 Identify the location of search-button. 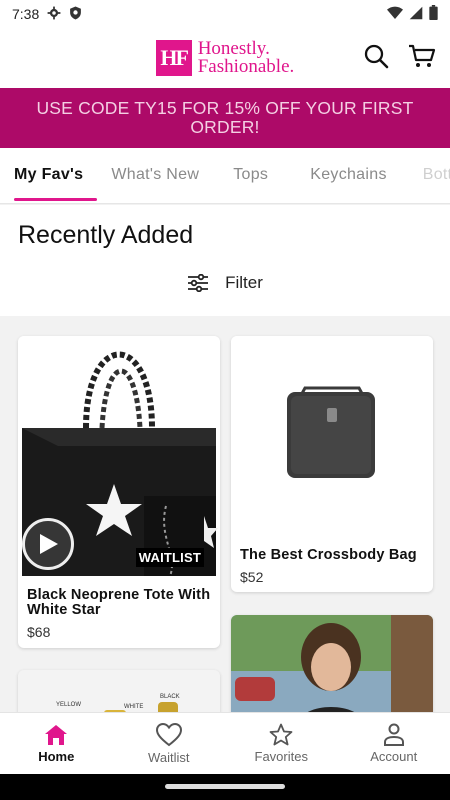
(376, 56).